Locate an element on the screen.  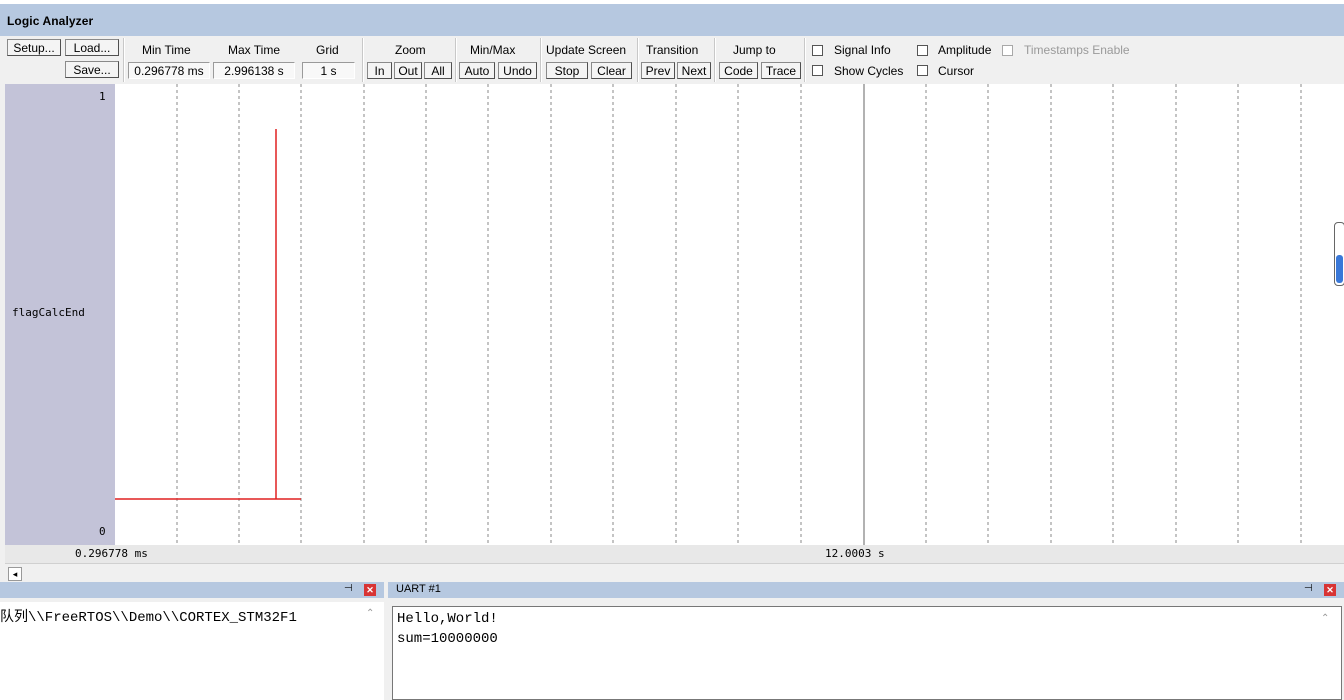
signal-info-checkbox is located at coordinates (817, 50).